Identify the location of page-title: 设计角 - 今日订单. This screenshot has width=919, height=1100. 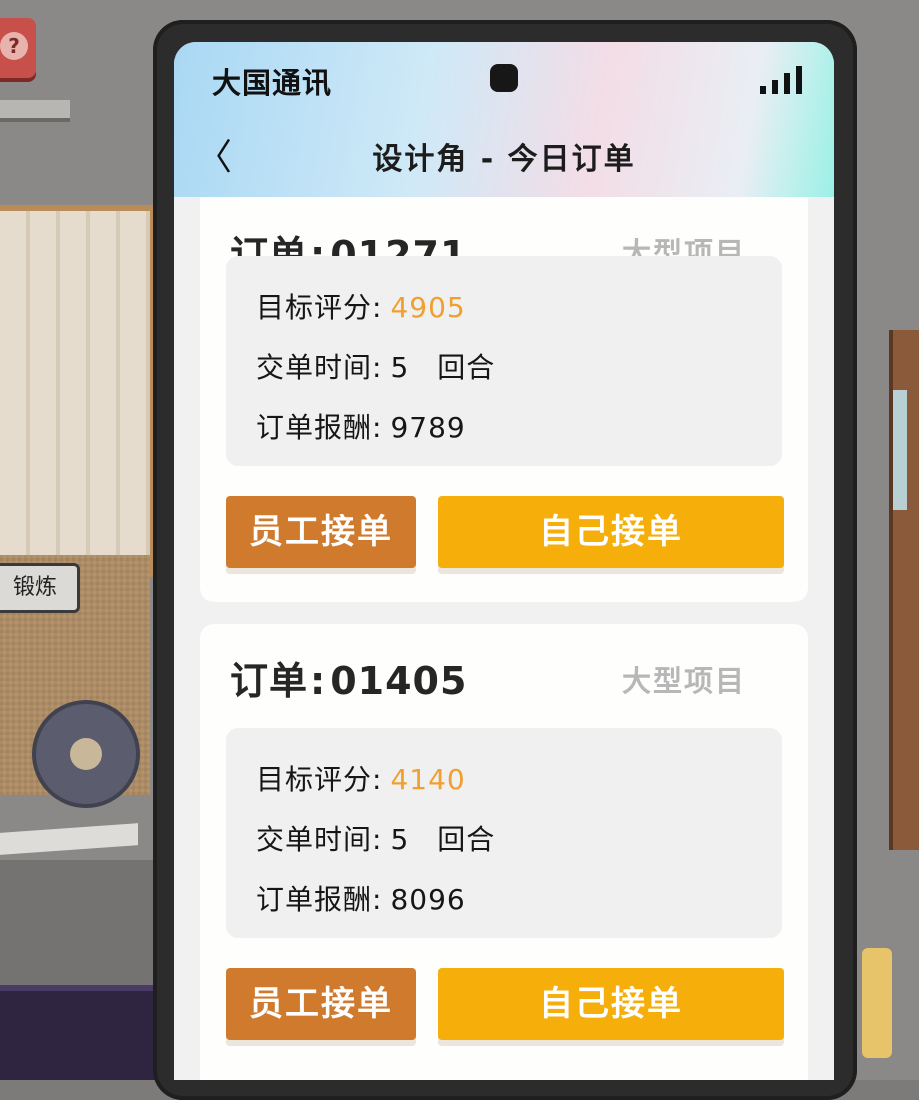
(504, 159).